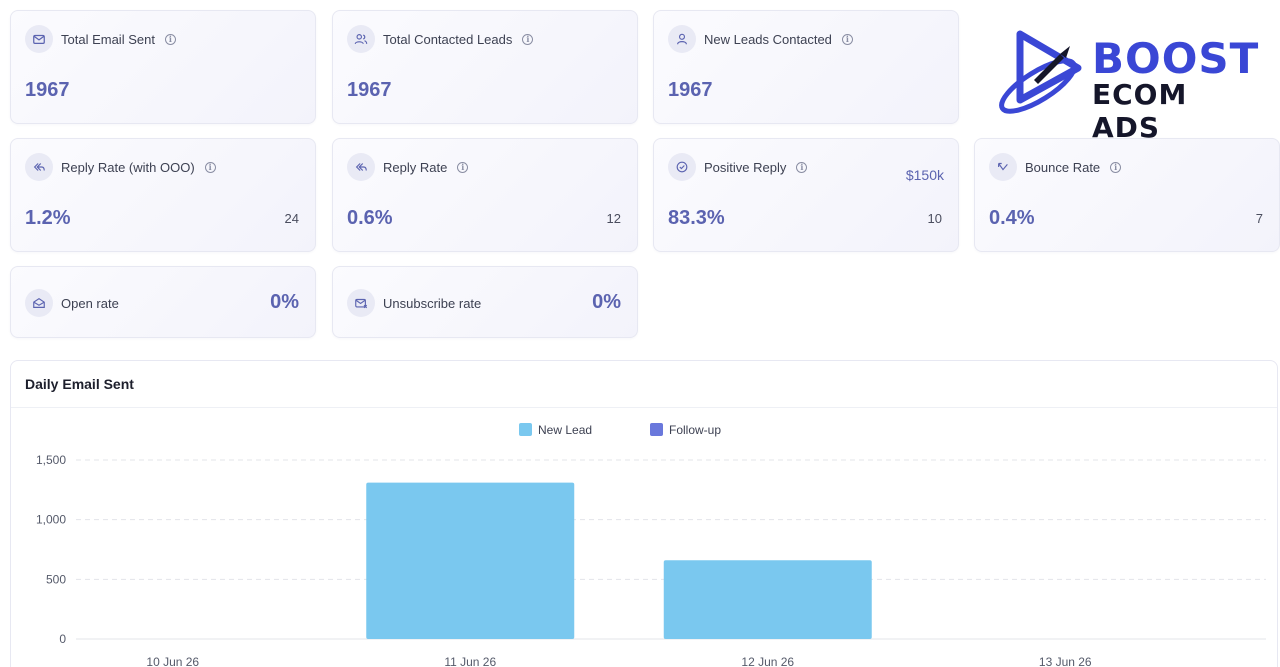  I want to click on card-count: 10, so click(934, 218).